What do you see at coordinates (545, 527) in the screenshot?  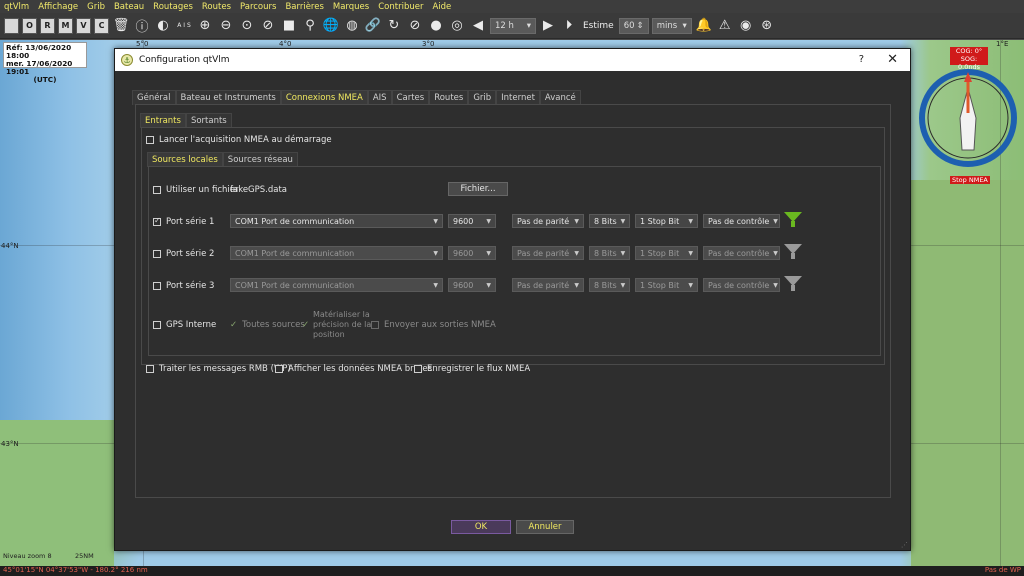 I see `cancel-button: Annuler` at bounding box center [545, 527].